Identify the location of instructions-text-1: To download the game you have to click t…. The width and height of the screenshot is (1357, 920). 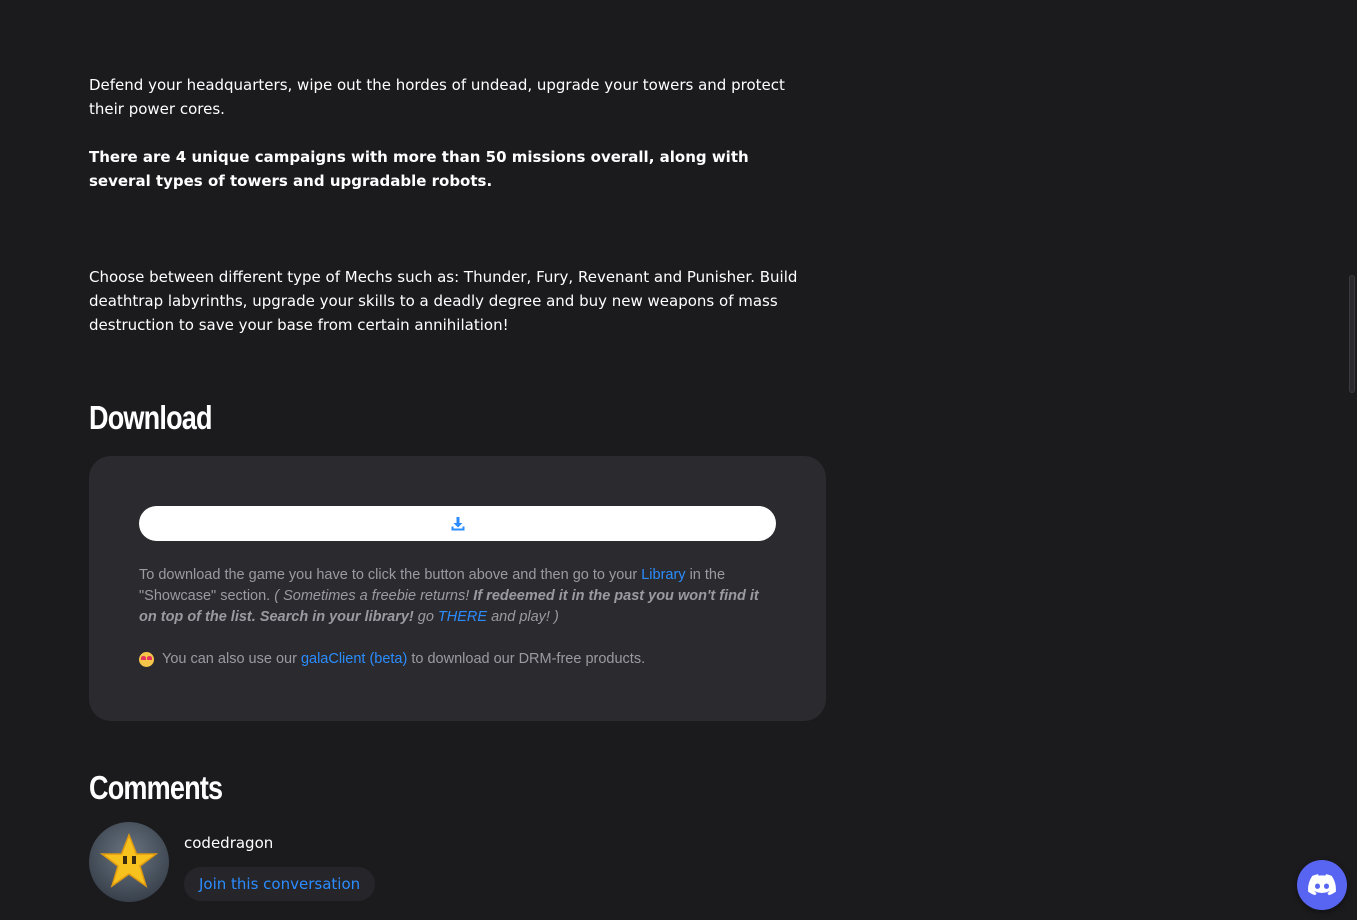
(390, 575).